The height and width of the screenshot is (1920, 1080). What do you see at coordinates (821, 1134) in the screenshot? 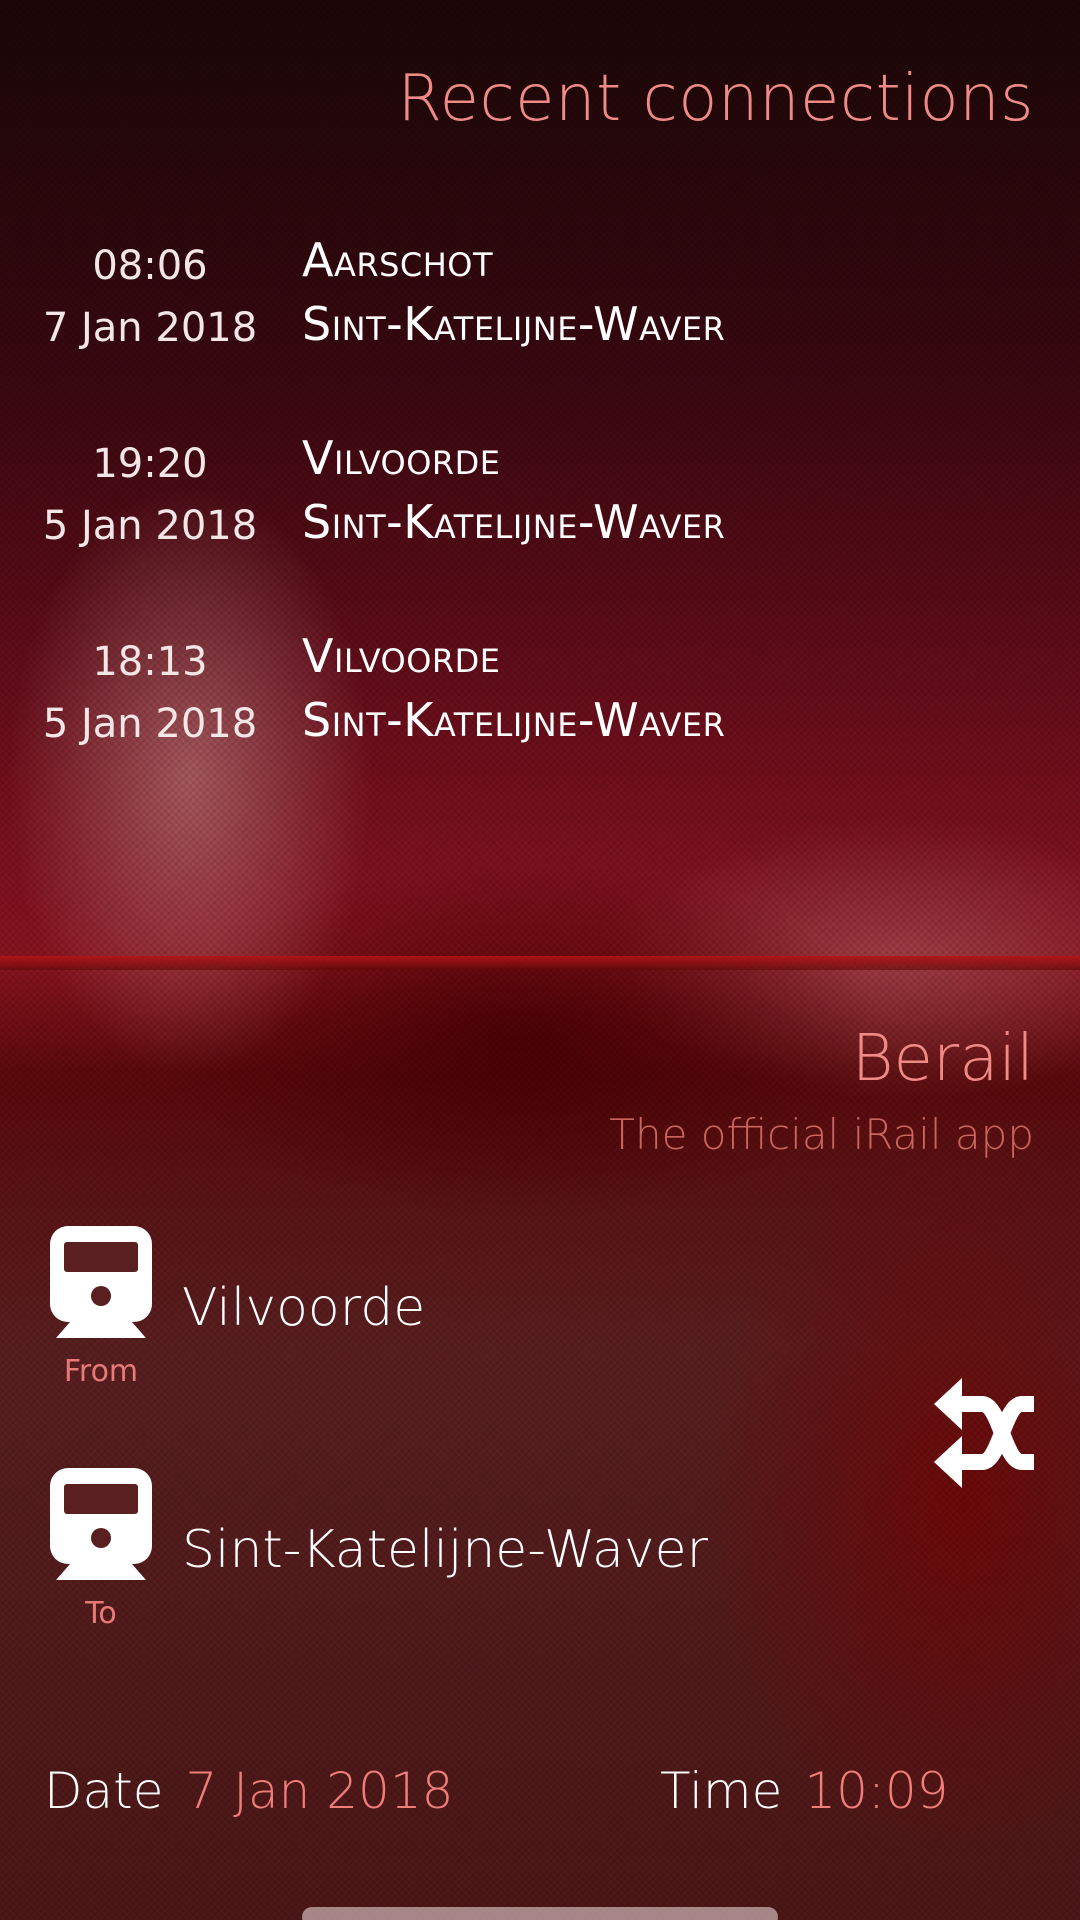
I see `app-subtitle: The official iRail app` at bounding box center [821, 1134].